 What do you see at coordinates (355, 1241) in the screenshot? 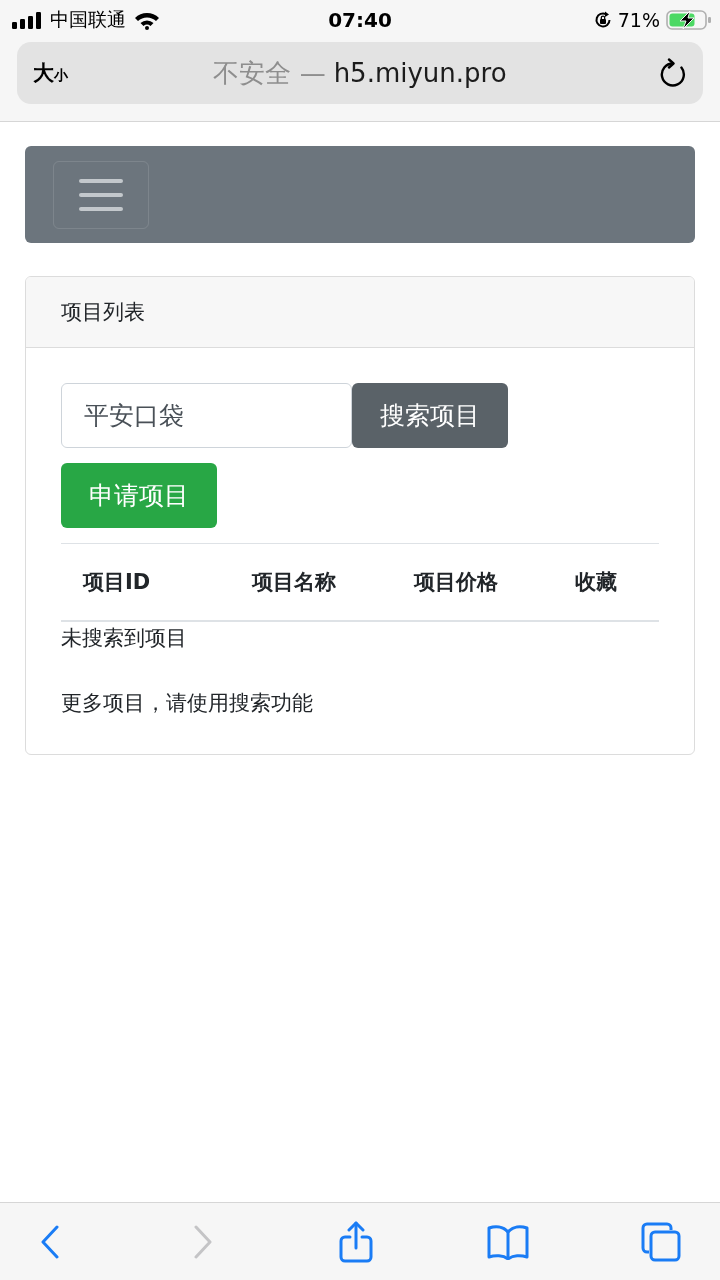
I see `share-icon` at bounding box center [355, 1241].